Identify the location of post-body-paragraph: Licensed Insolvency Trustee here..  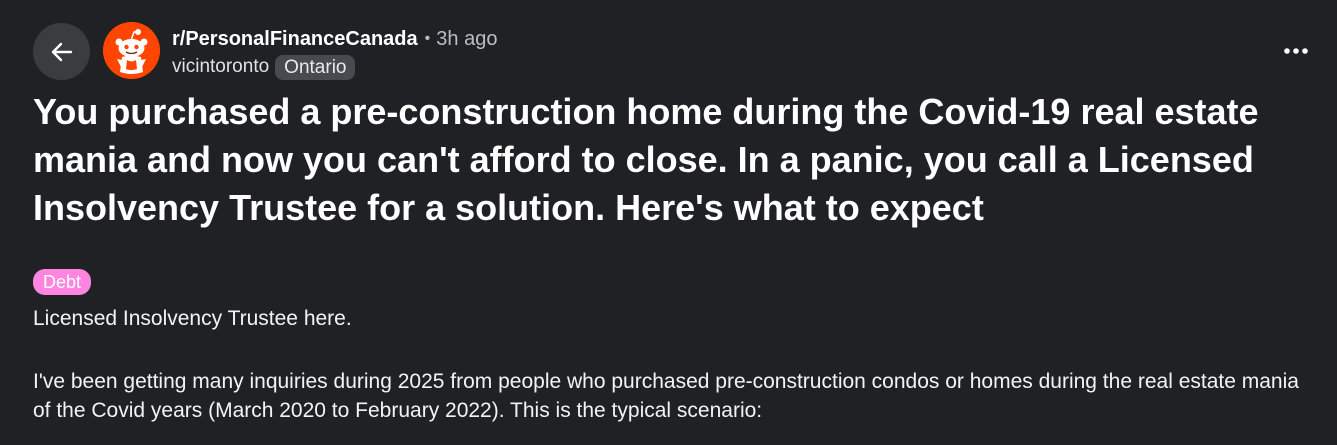
(192, 318).